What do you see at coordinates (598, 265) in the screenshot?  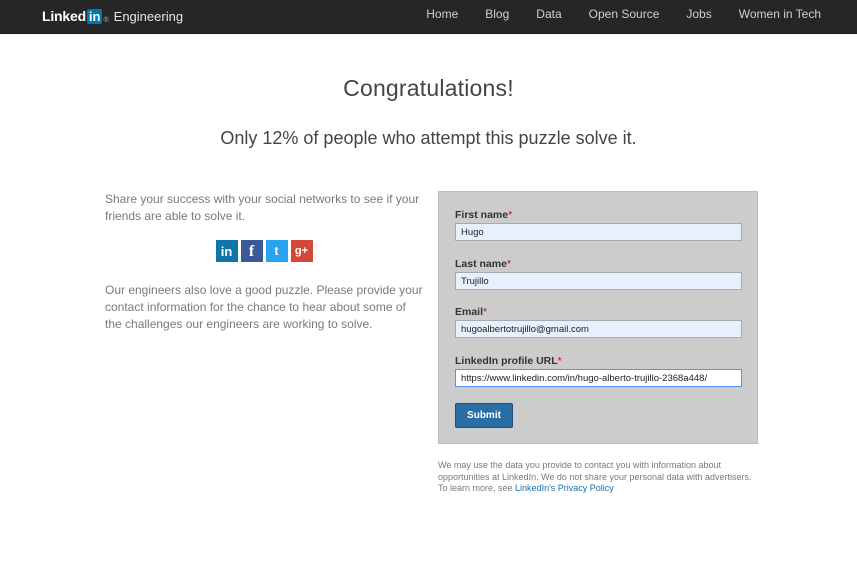 I see `last-name-label: Last name*` at bounding box center [598, 265].